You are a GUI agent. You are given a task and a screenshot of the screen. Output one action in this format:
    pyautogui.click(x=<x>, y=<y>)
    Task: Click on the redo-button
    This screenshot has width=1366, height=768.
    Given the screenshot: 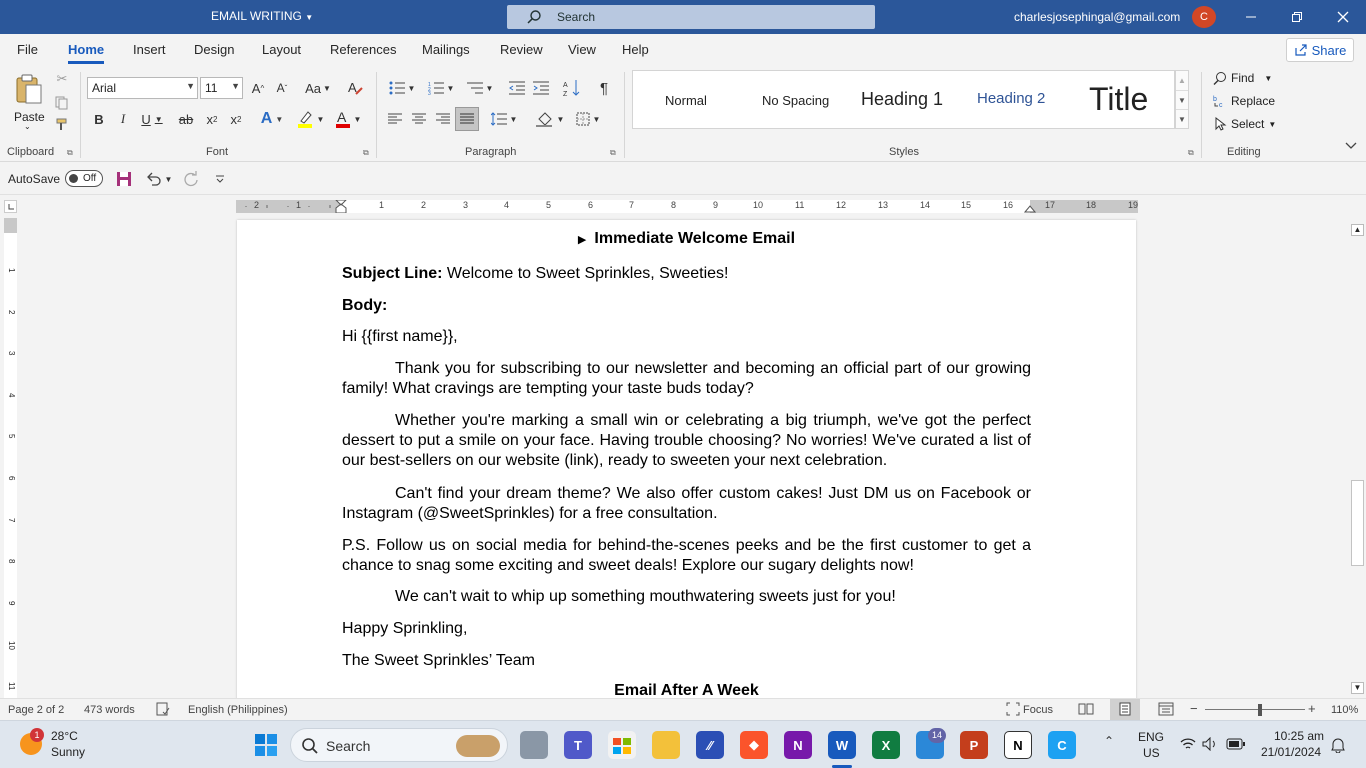 What is the action you would take?
    pyautogui.click(x=191, y=179)
    